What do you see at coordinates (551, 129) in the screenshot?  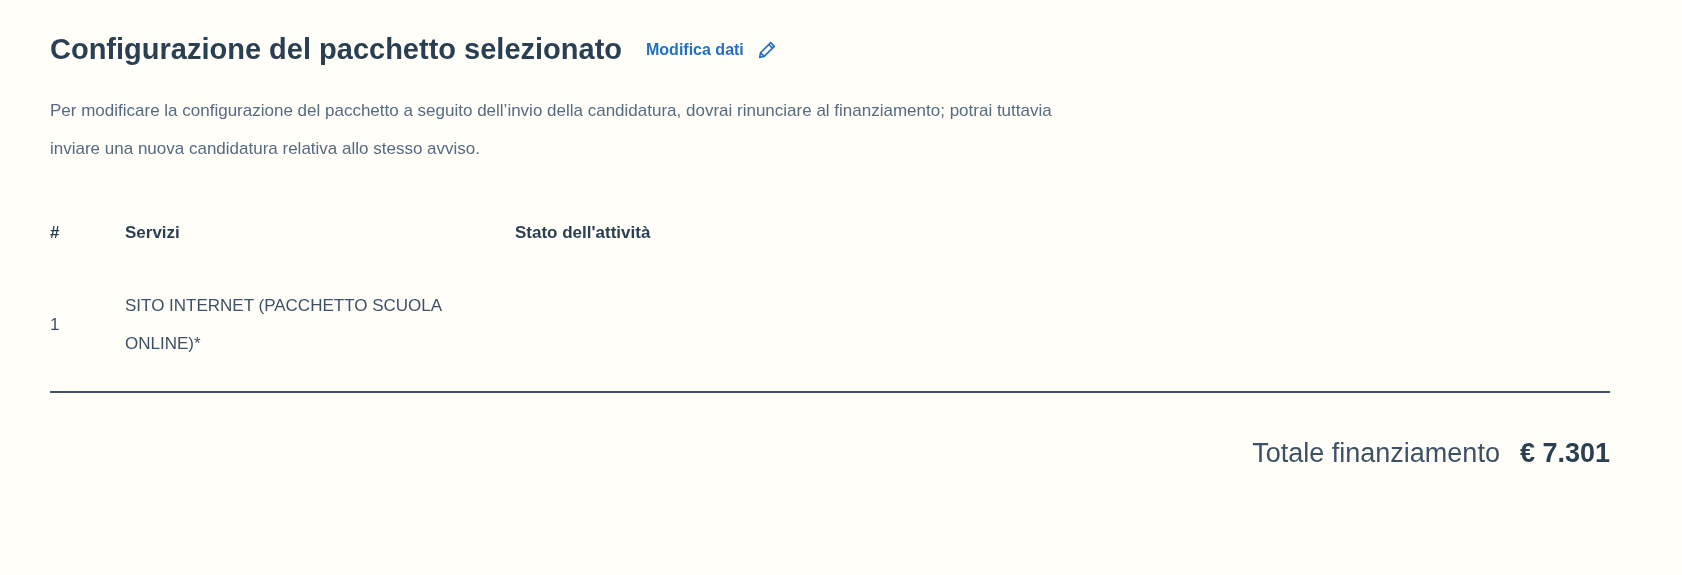 I see `description-paragraph: Per modificare la configurazione del pacchetto a seguito dell’invio della candidatura, dovrai rinunciare al finanziamento; potrai tuttavia inviare una nuova candidatura relativa allo stesso avviso.` at bounding box center [551, 129].